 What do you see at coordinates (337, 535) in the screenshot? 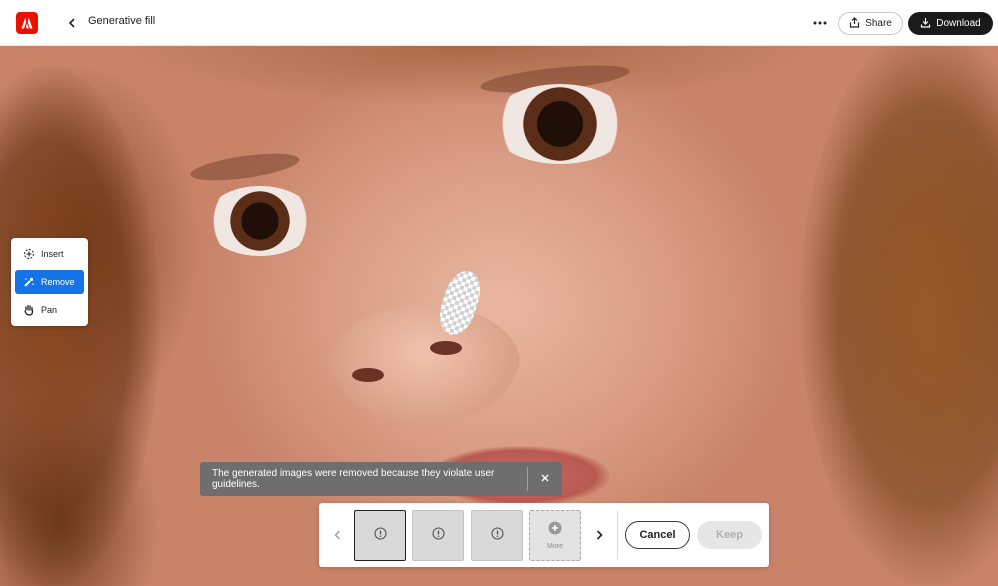
I see `previous-variants-chevron-icon` at bounding box center [337, 535].